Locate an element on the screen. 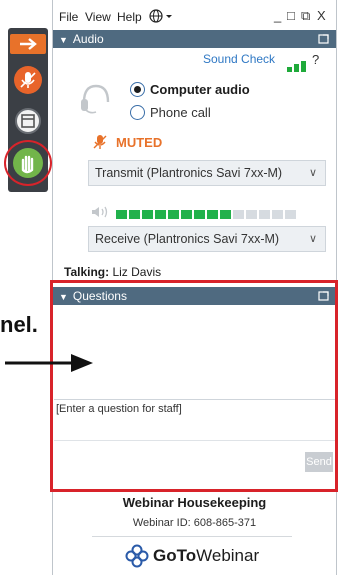 This screenshot has width=342, height=580. talking-label: Talking: is located at coordinates (87, 272).